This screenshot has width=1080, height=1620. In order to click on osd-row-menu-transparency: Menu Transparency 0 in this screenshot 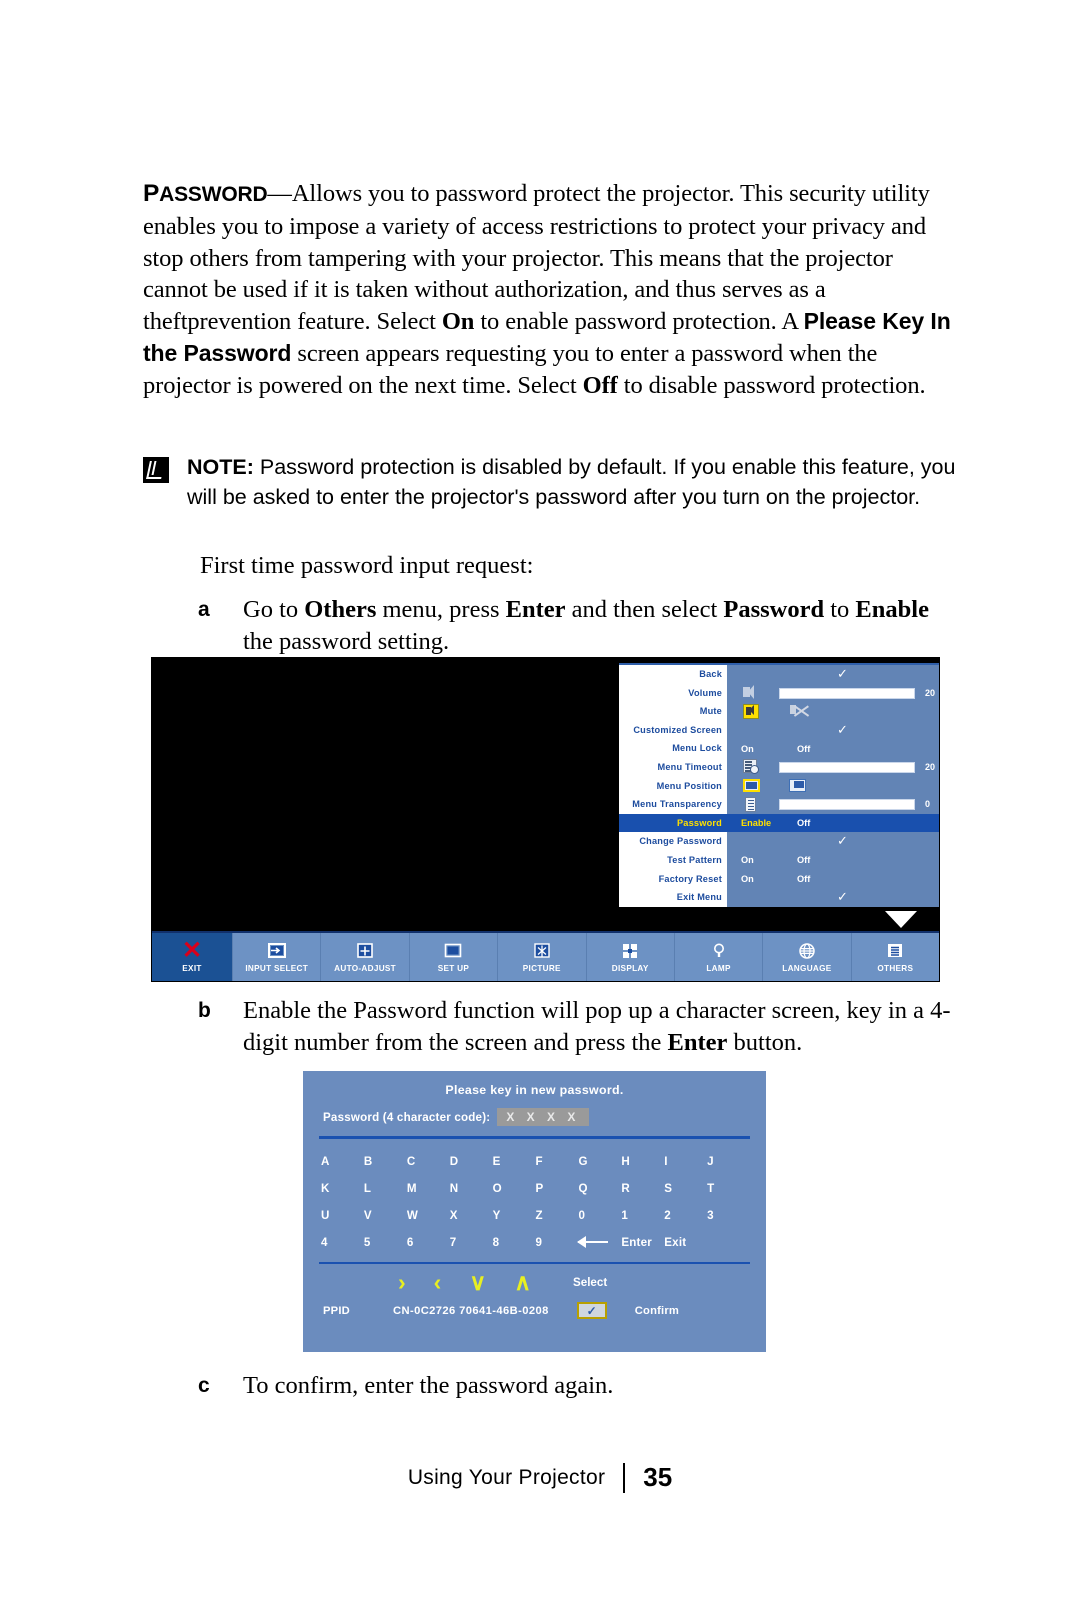, I will do `click(779, 804)`.